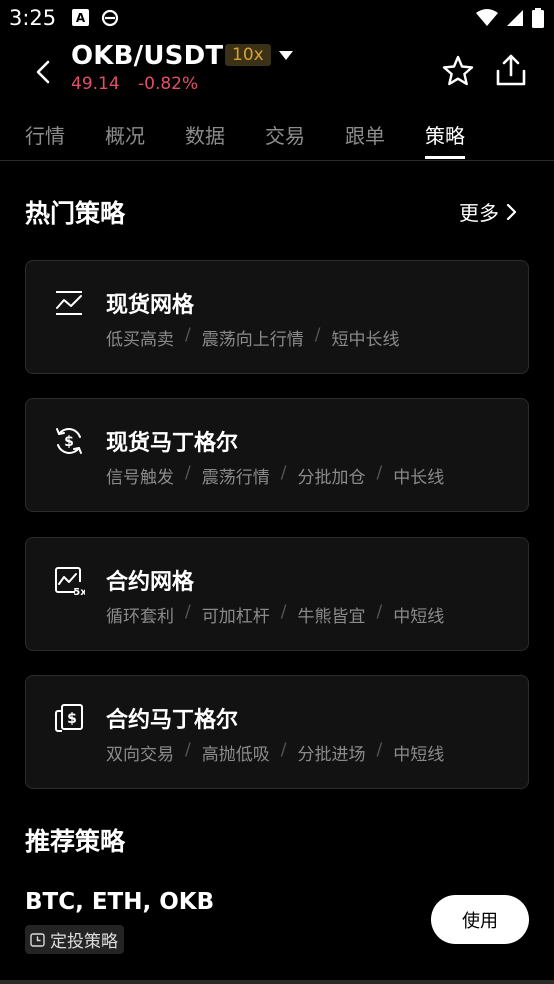  What do you see at coordinates (120, 902) in the screenshot?
I see `recommended-coins: BTC, ETH, OKB` at bounding box center [120, 902].